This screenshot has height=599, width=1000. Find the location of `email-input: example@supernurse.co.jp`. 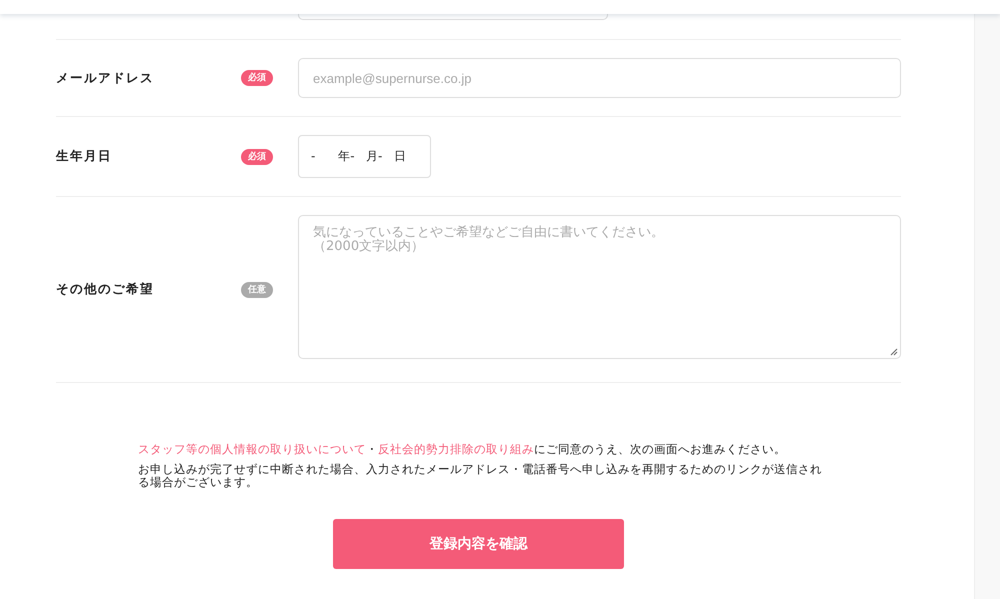

email-input: example@supernurse.co.jp is located at coordinates (600, 78).